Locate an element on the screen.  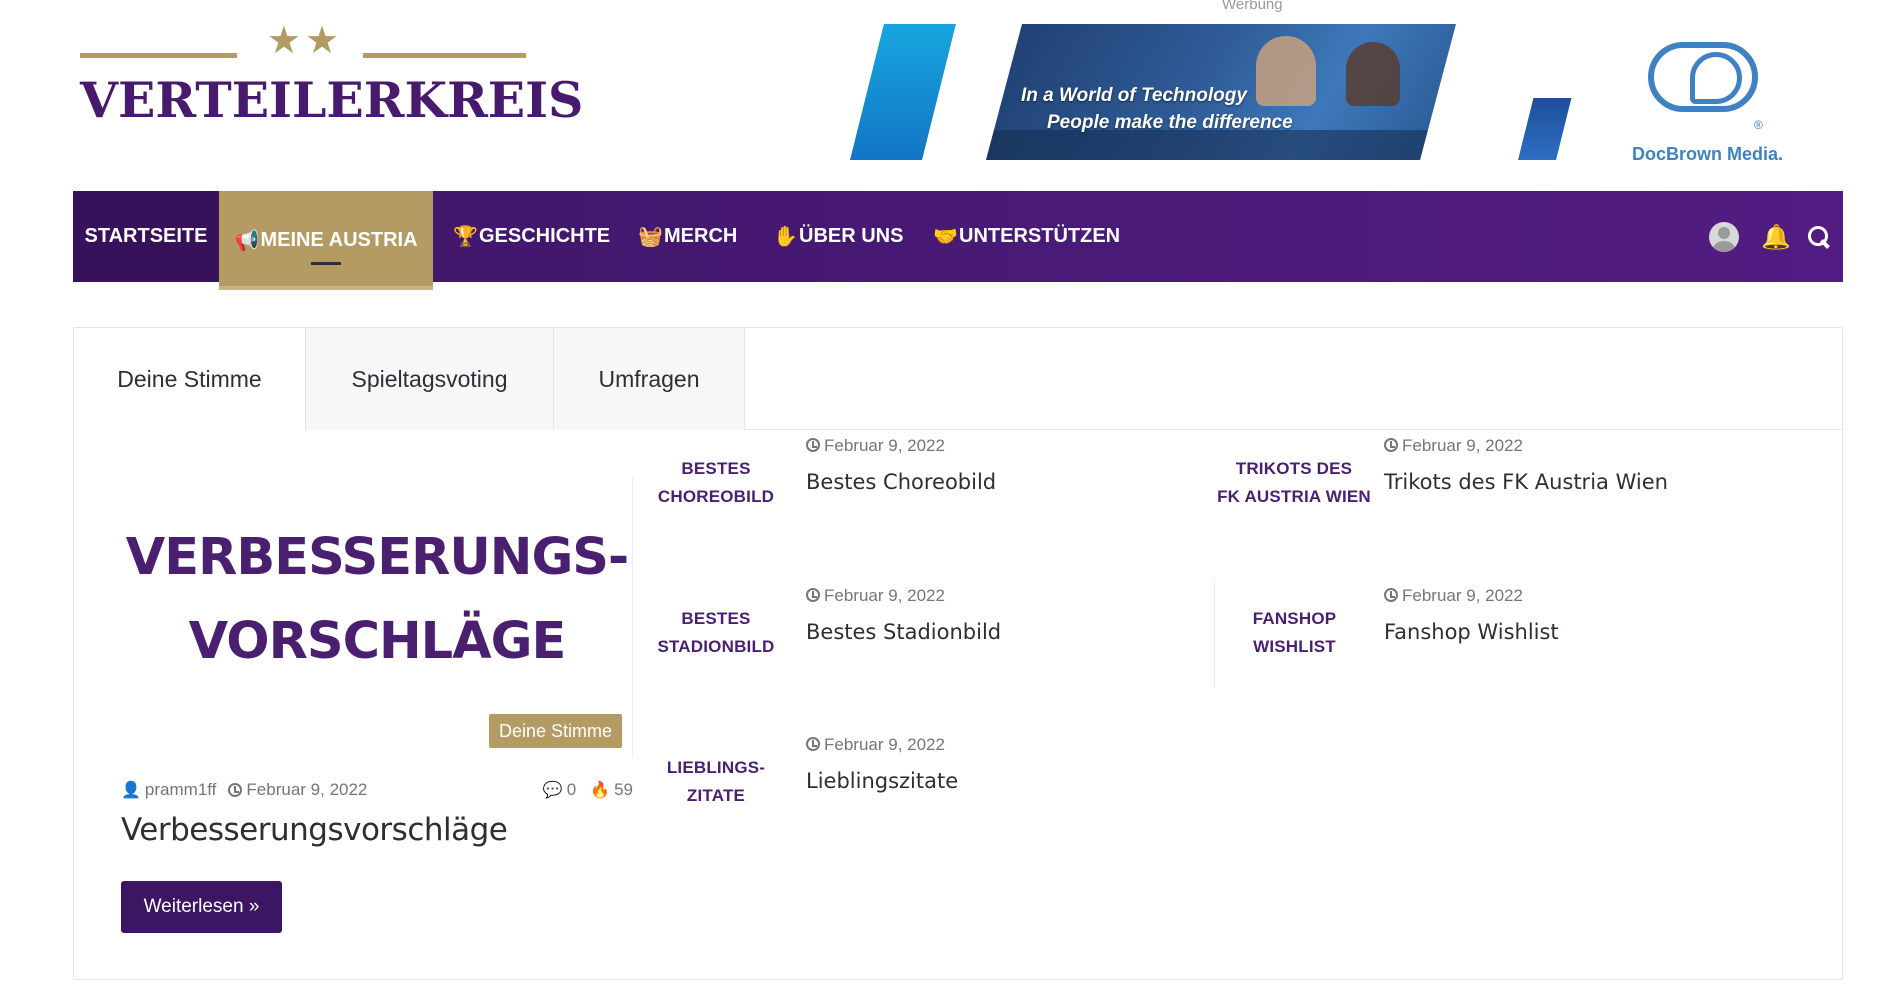
post-thumbnail: LIEBLINGS- ZITATE is located at coordinates (716, 782).